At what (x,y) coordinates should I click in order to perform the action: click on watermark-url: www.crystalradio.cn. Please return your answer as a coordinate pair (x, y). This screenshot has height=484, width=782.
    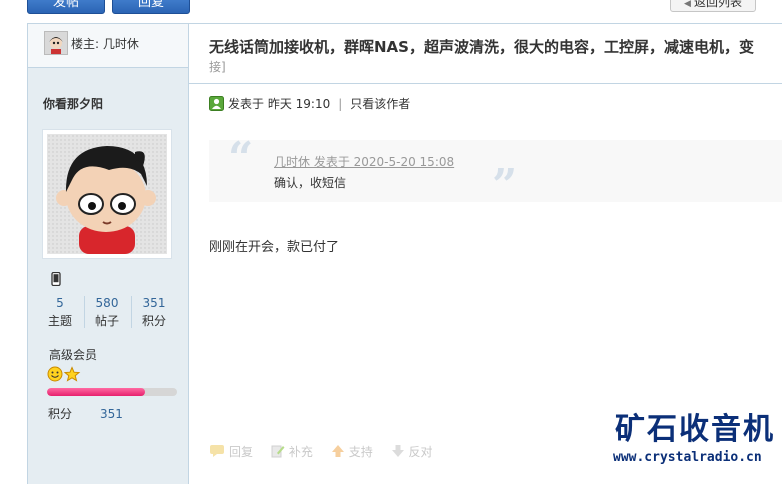
    Looking at the image, I should click on (687, 457).